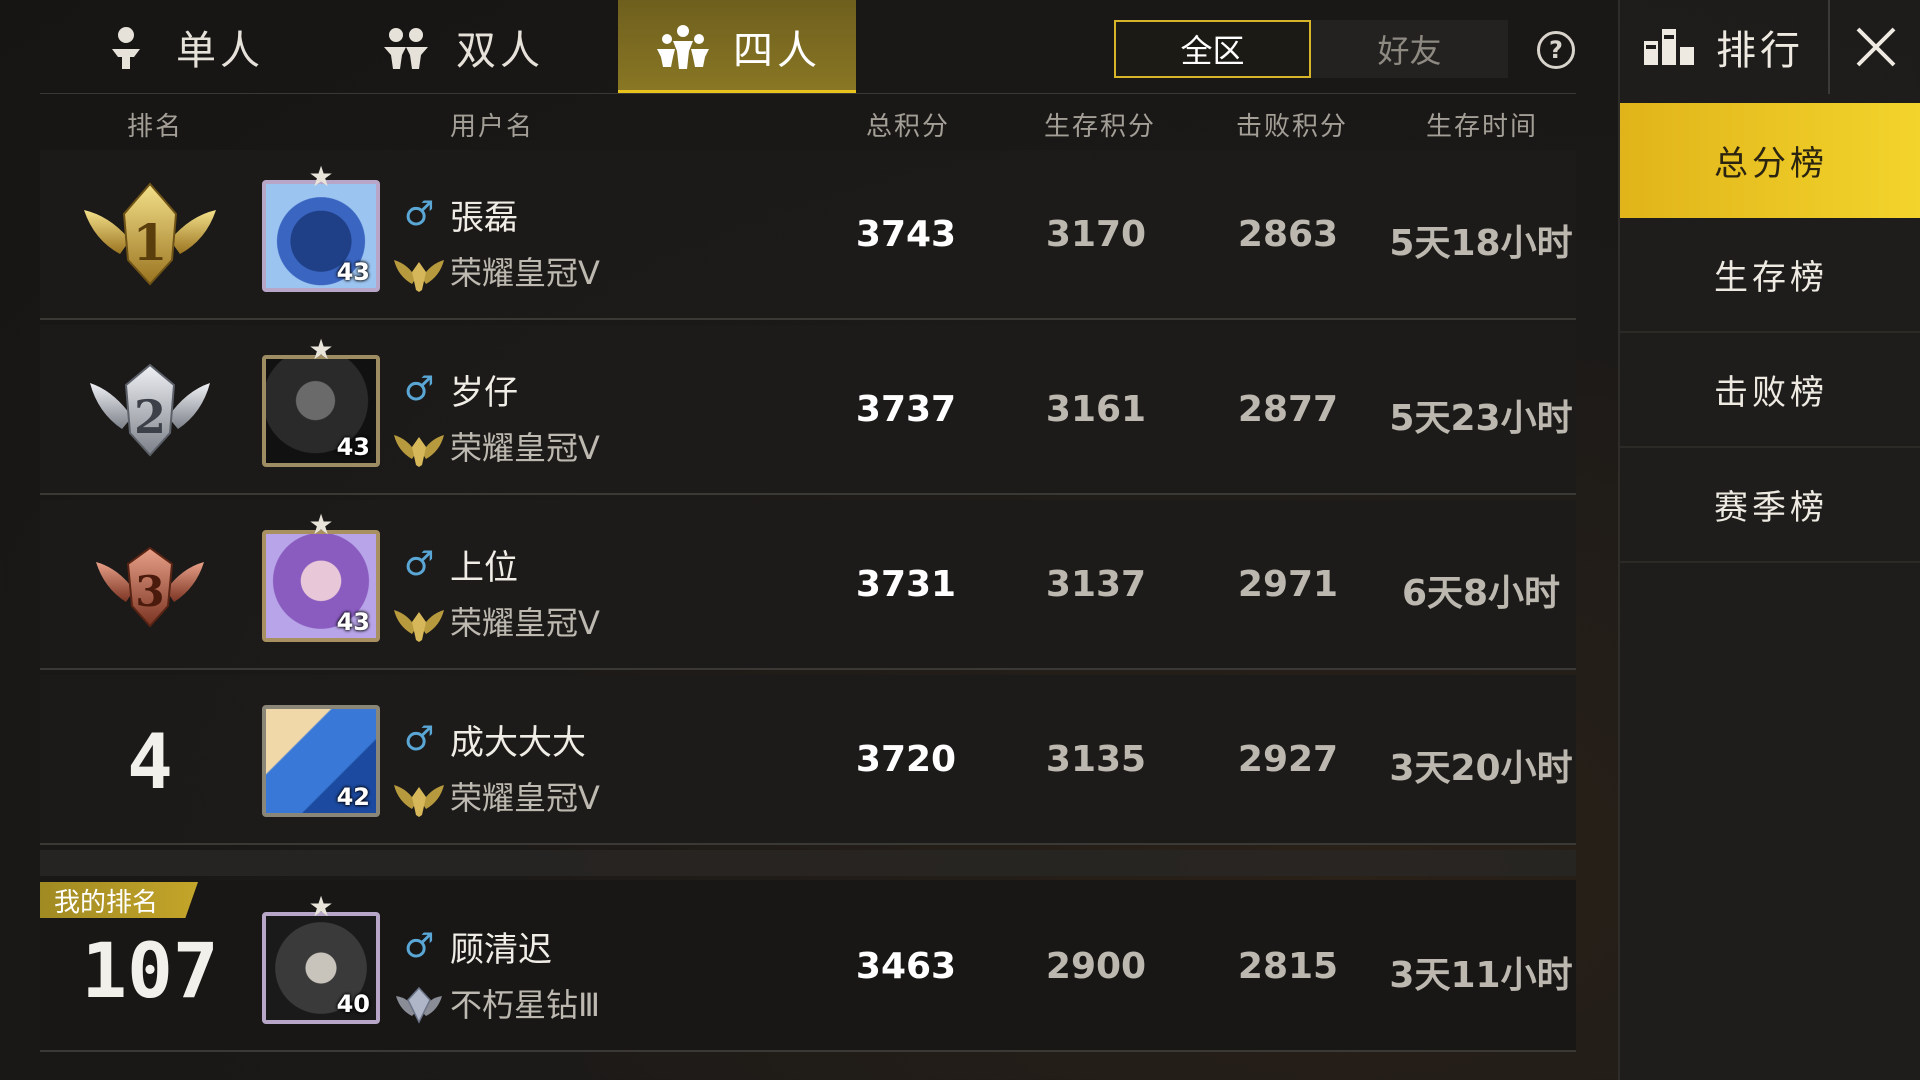 The width and height of the screenshot is (1920, 1080). What do you see at coordinates (1288, 409) in the screenshot?
I see `kill-score: 2877` at bounding box center [1288, 409].